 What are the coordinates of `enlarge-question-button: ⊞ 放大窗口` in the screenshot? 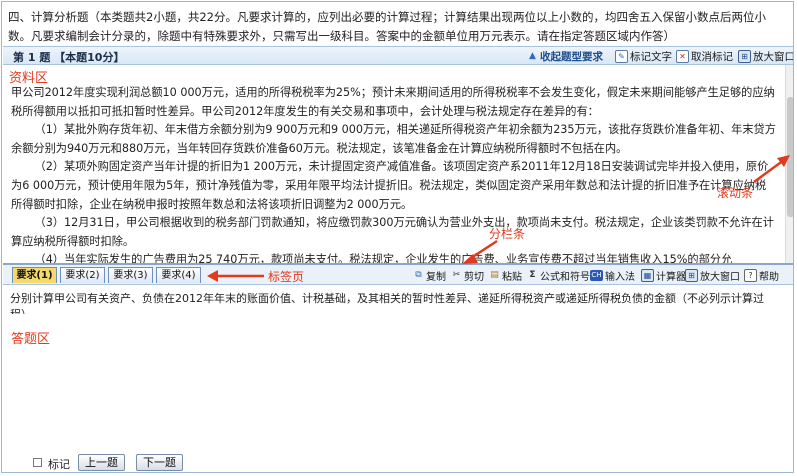 It's located at (765, 56).